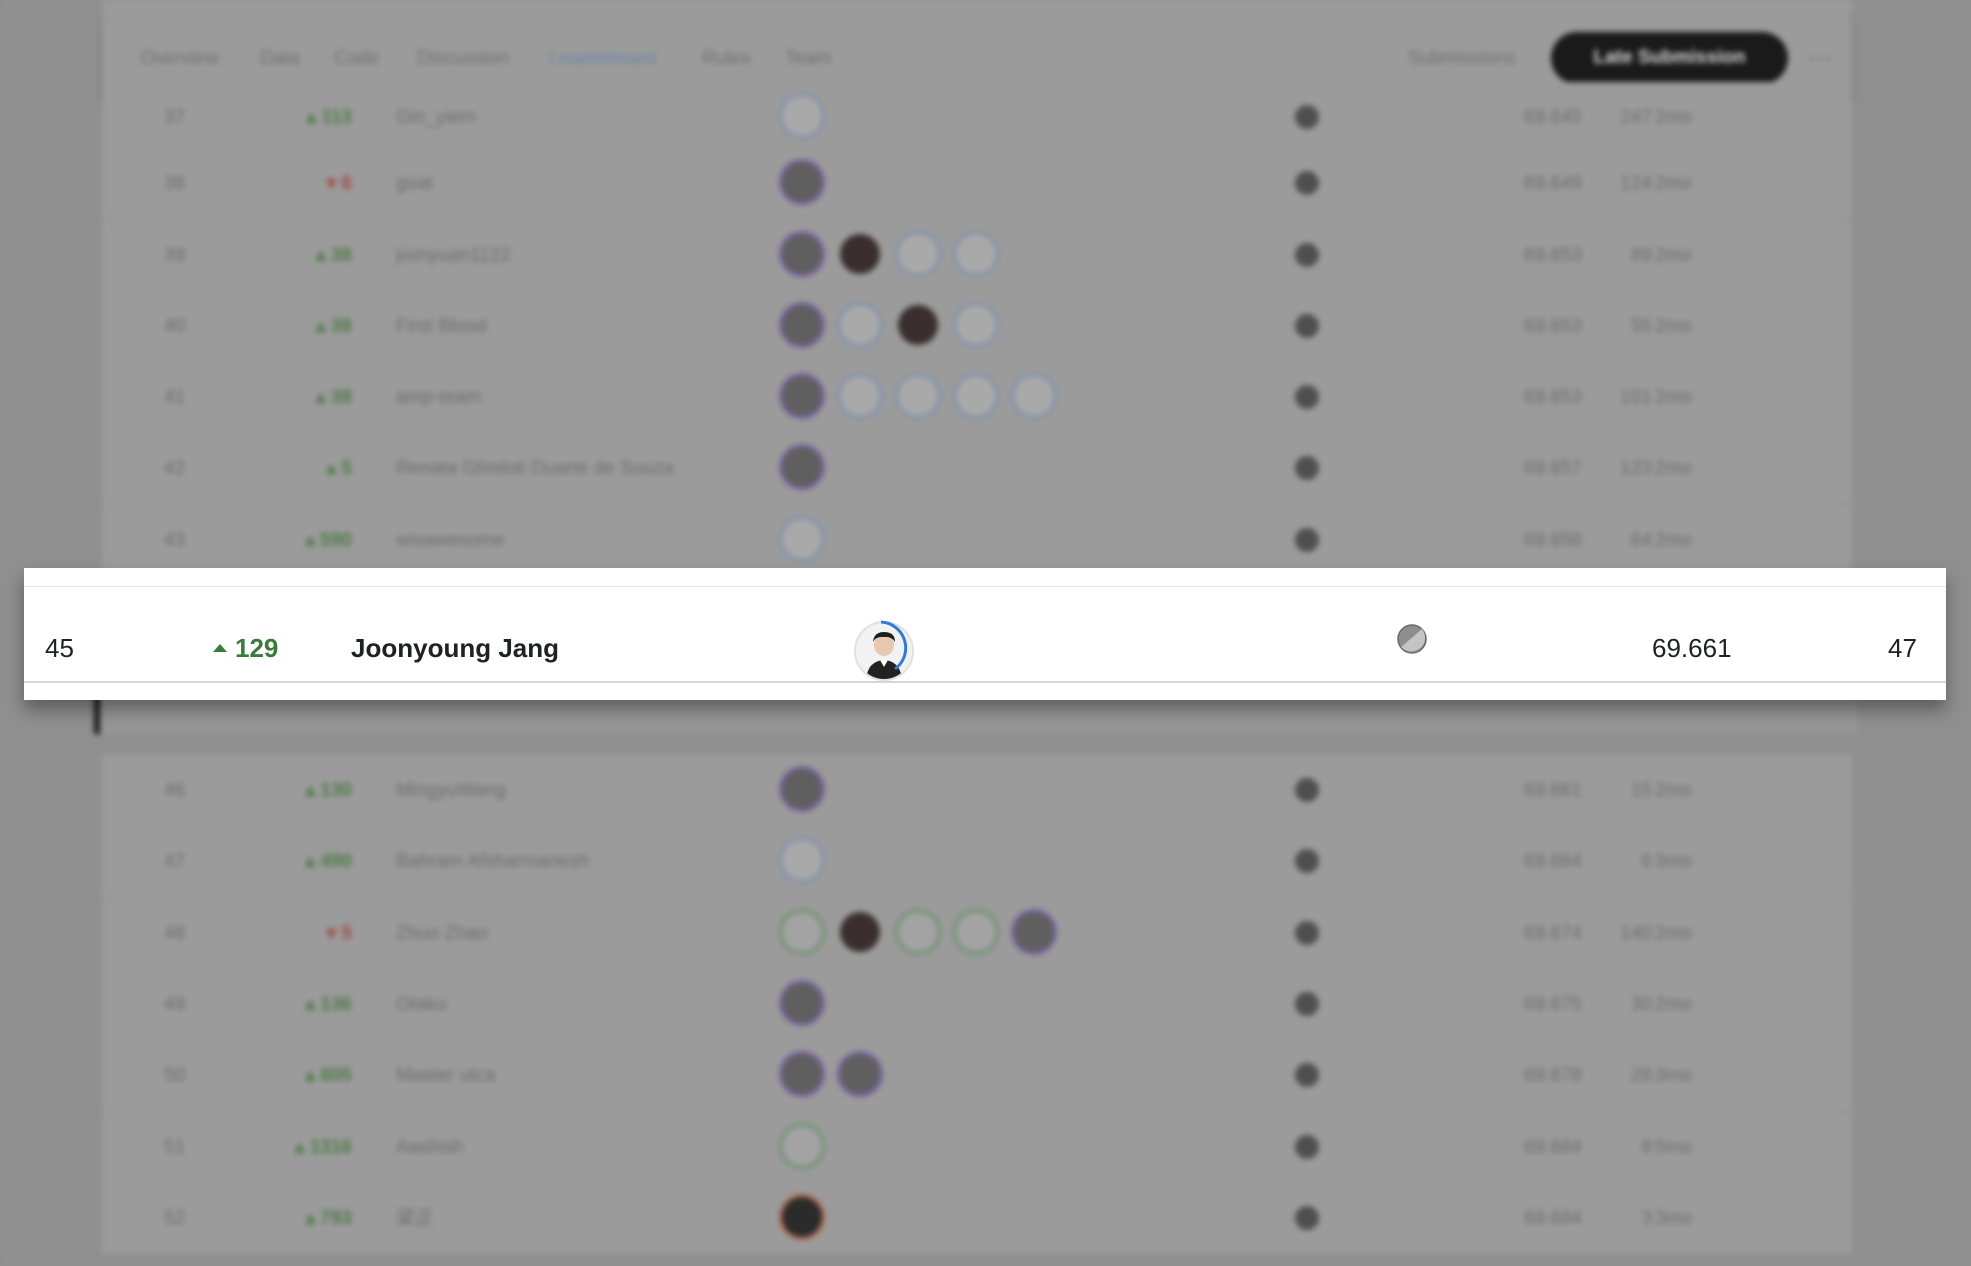  Describe the element at coordinates (977, 541) in the screenshot. I see `table-row: 43 ▴ 590 wisawesome 69.658 64 2mo` at that location.